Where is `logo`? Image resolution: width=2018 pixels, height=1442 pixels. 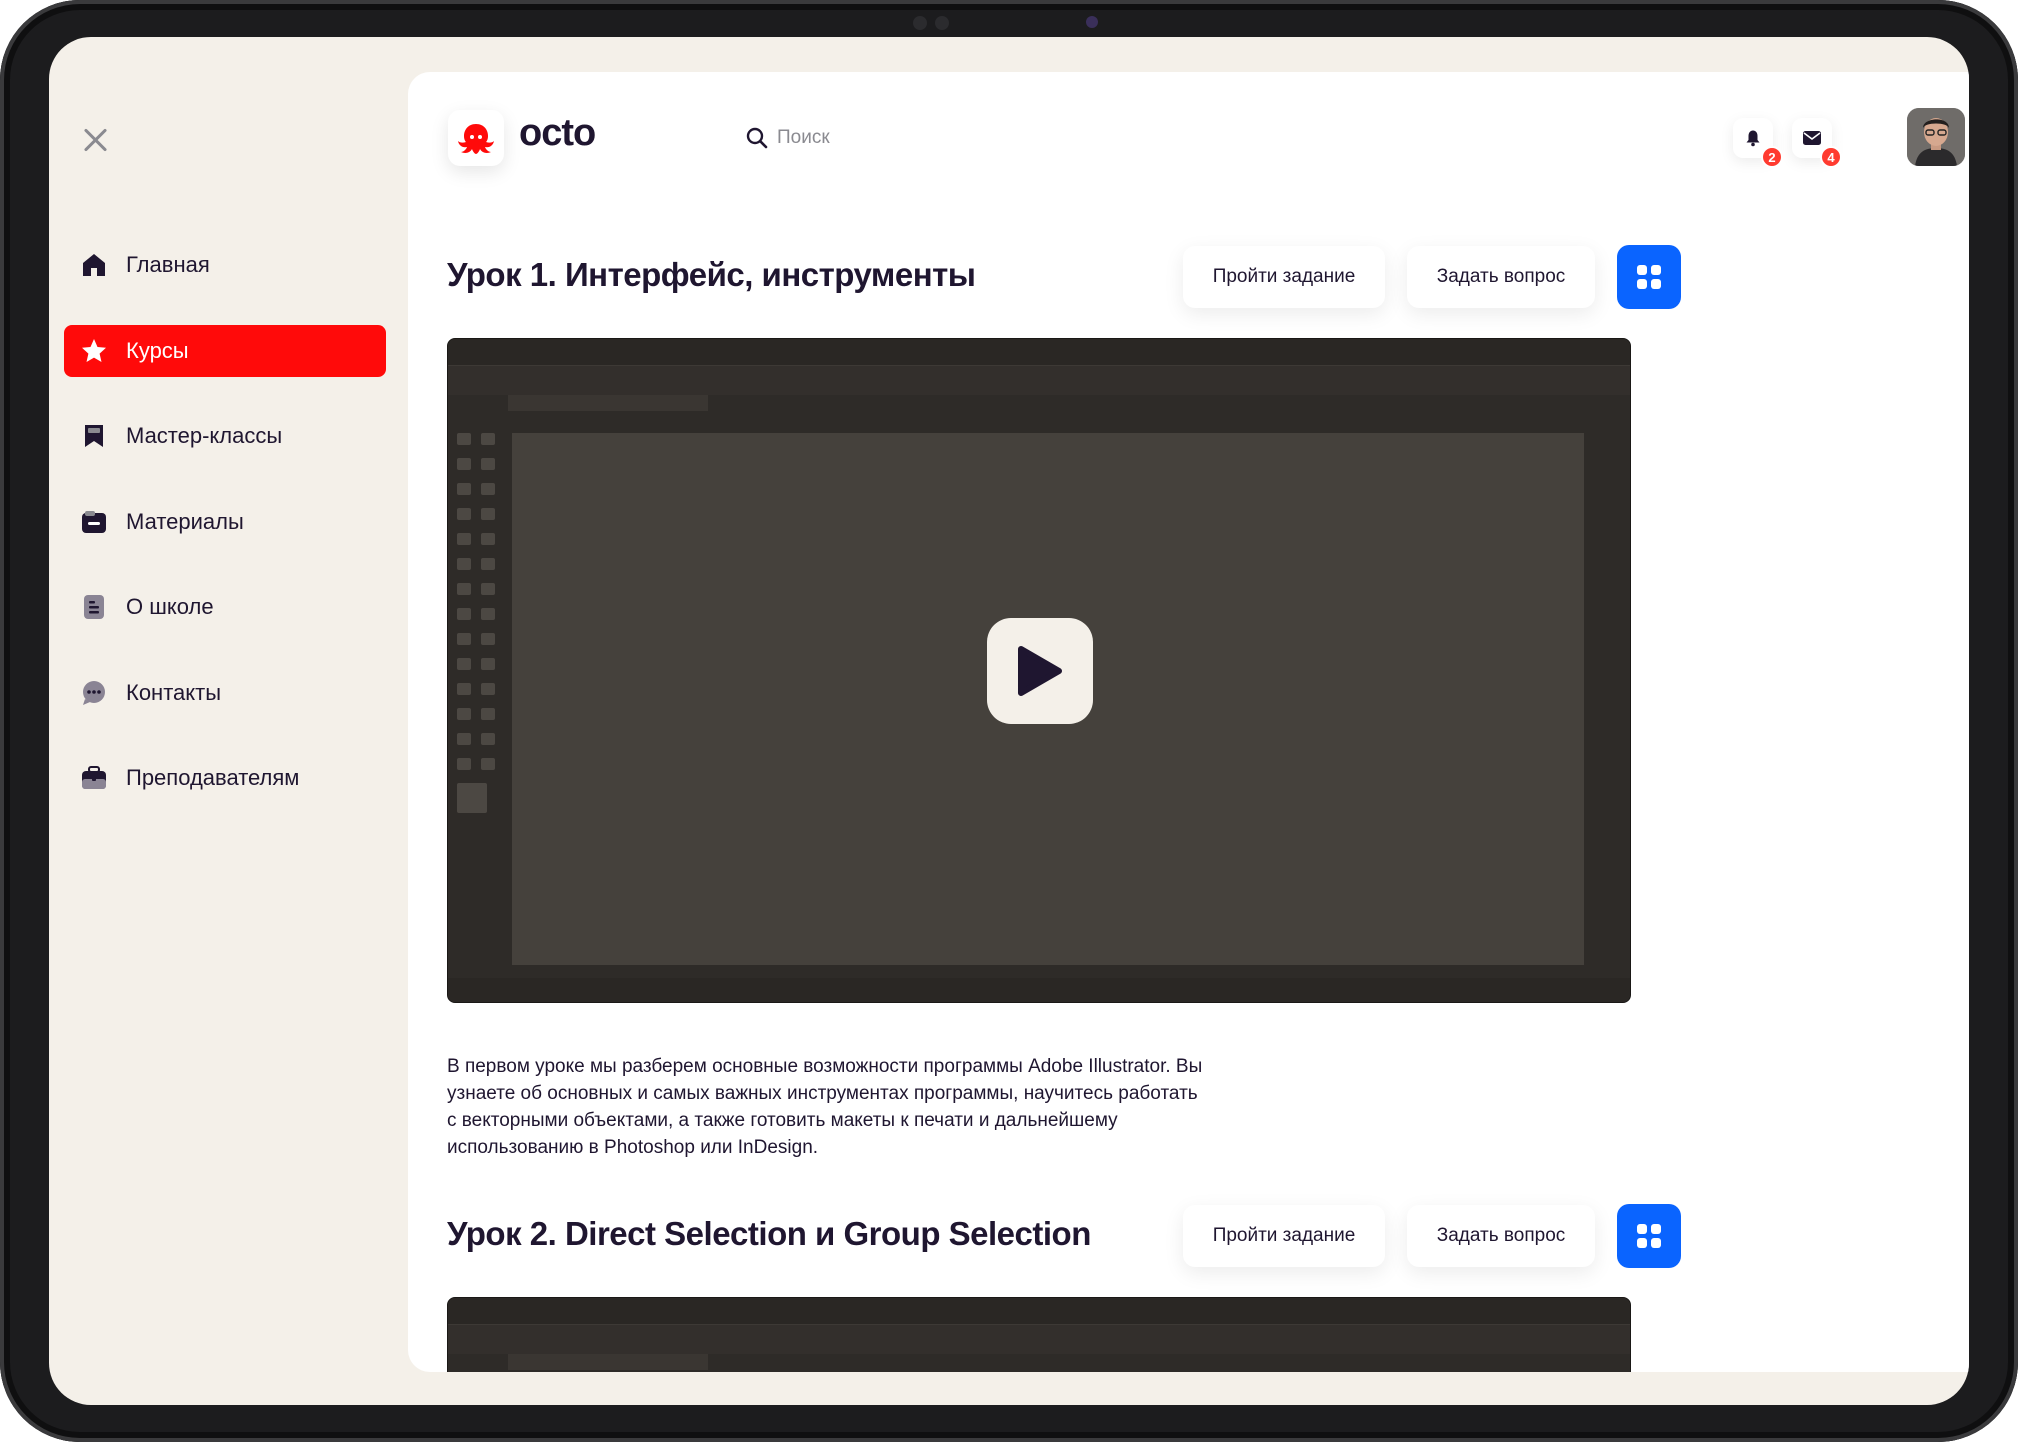 logo is located at coordinates (476, 138).